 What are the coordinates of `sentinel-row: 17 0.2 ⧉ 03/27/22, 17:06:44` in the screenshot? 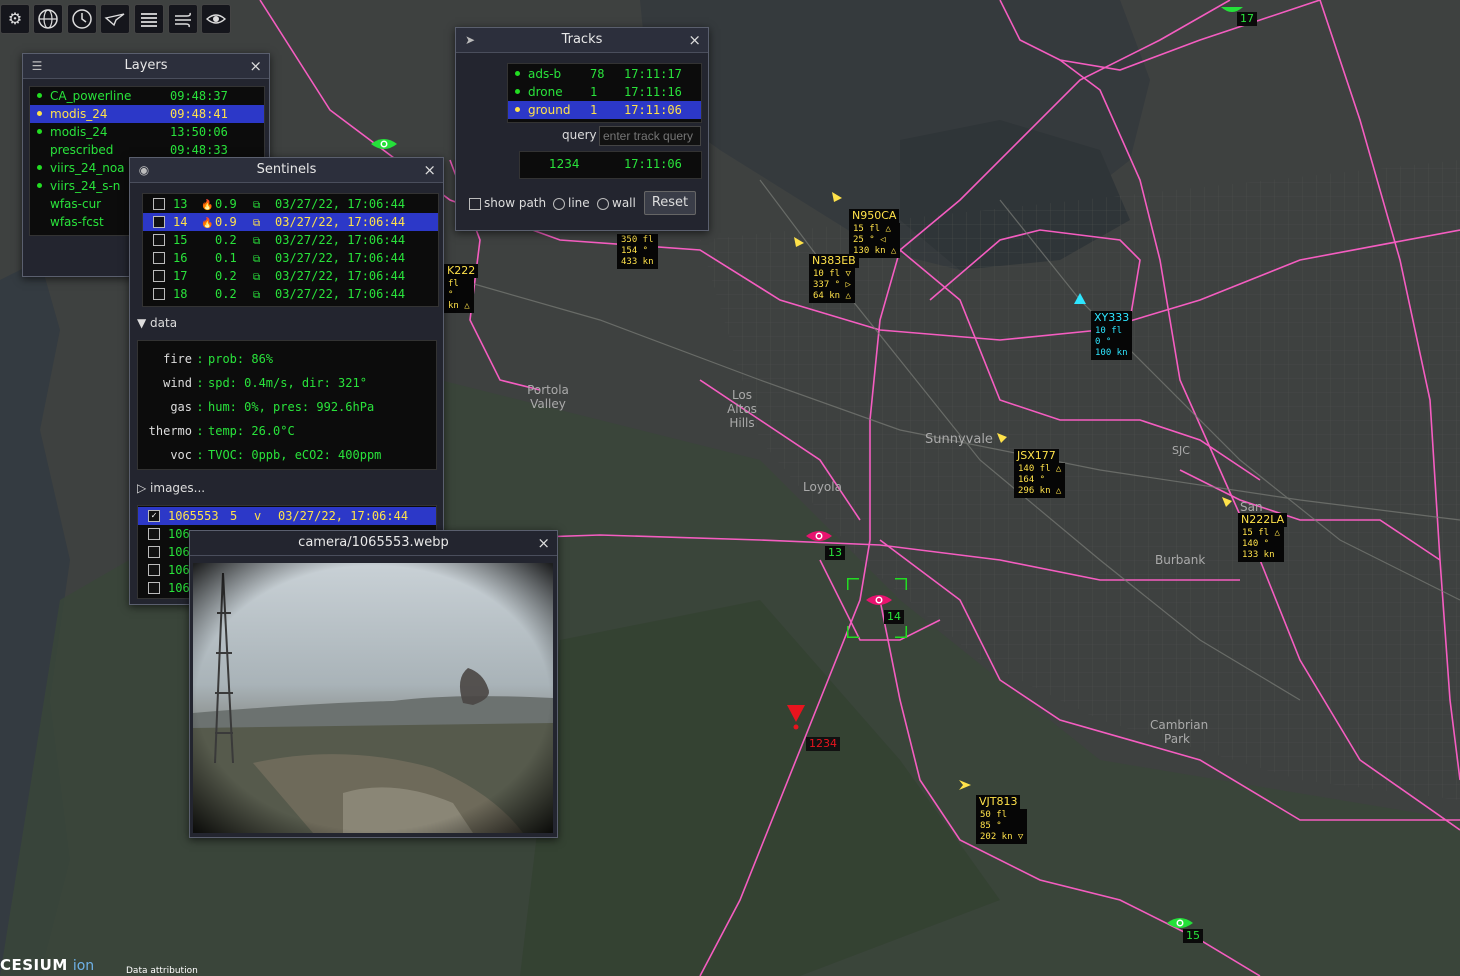 It's located at (290, 276).